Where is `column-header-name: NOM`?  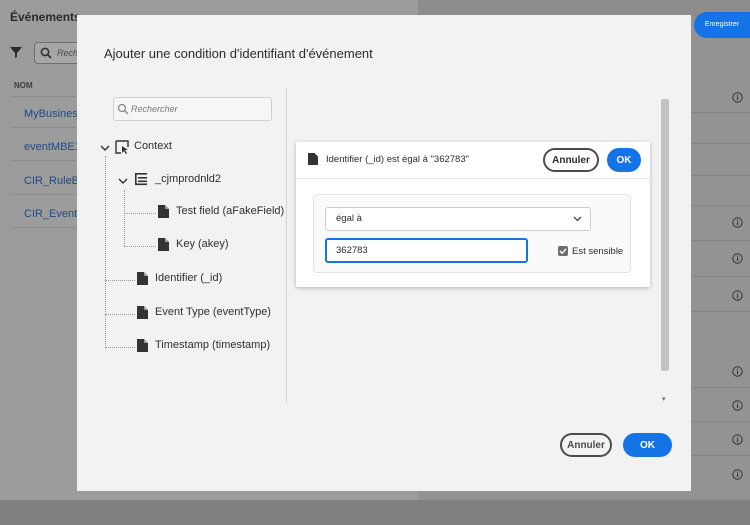
column-header-name: NOM is located at coordinates (23, 85).